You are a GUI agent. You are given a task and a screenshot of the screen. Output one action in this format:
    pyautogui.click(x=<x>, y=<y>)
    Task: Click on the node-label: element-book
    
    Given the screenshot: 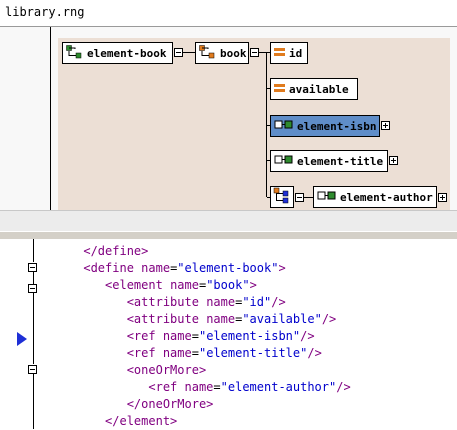 What is the action you would take?
    pyautogui.click(x=127, y=53)
    